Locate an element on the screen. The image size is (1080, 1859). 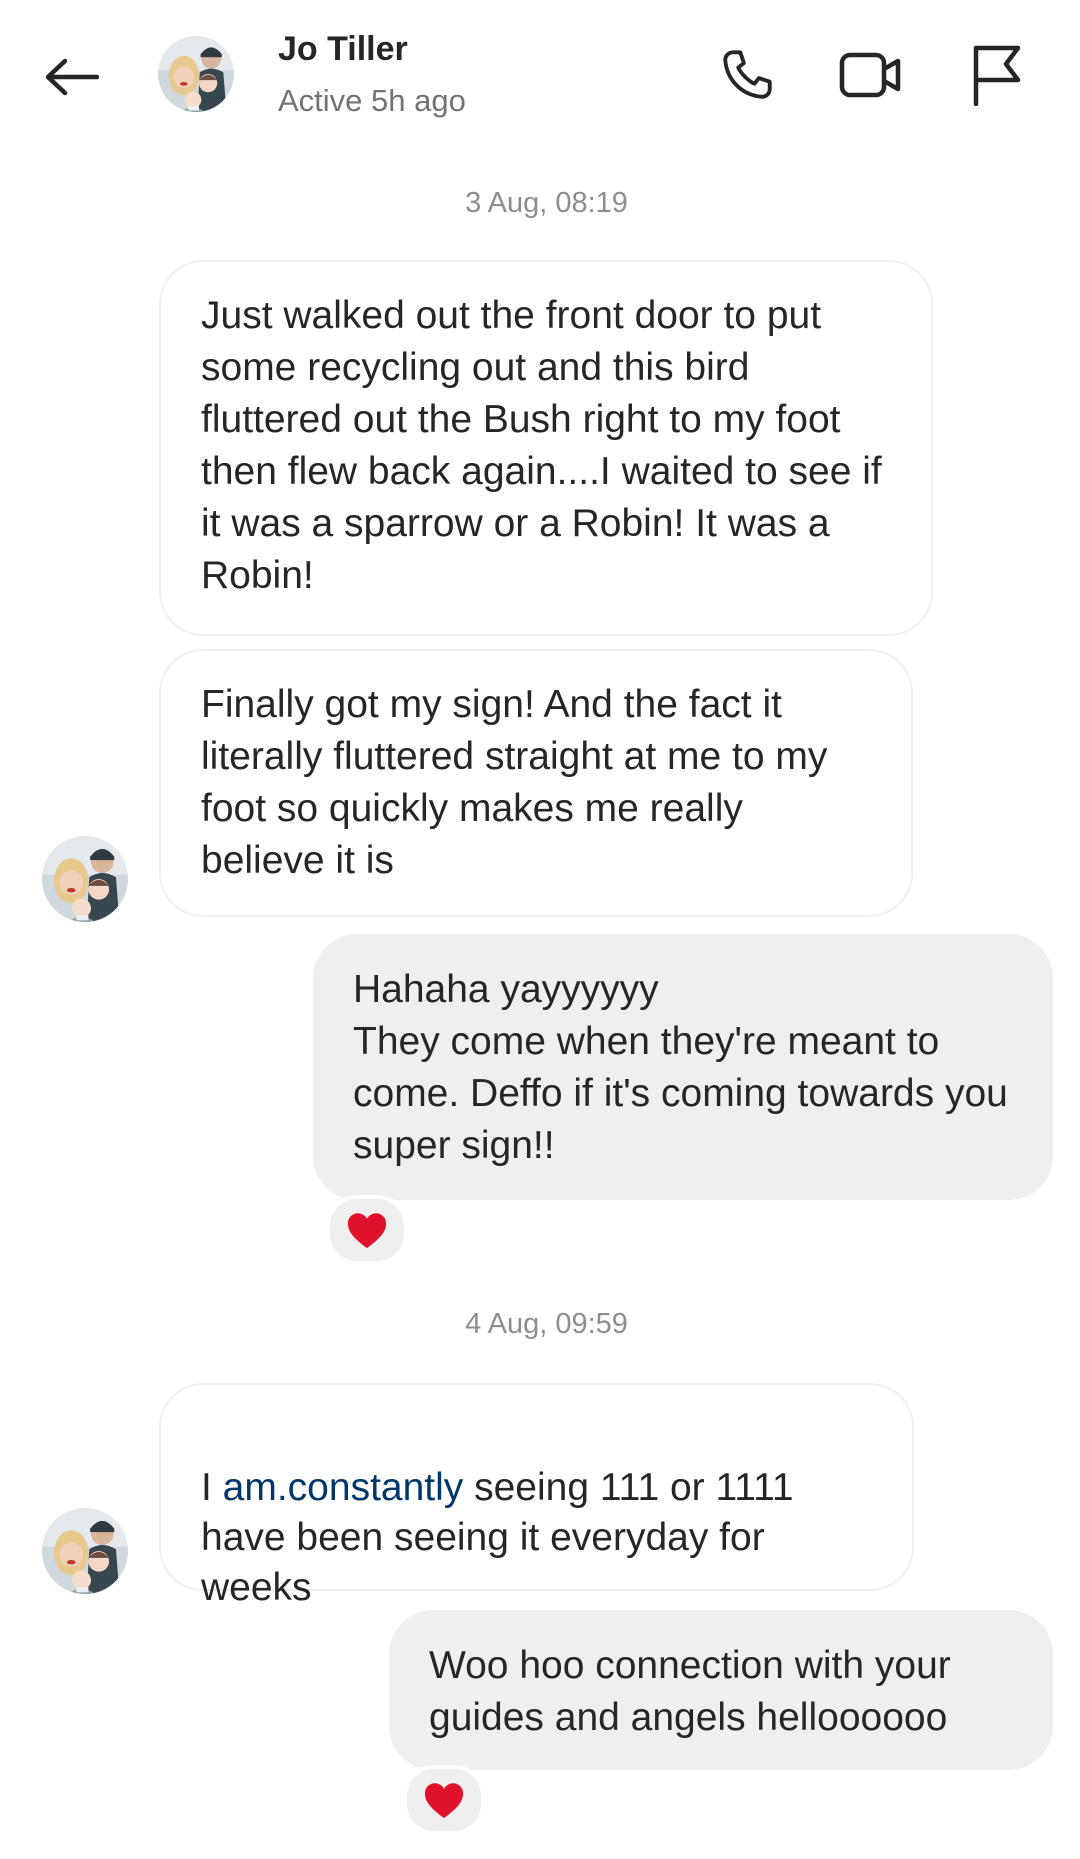
active-status: Active 5h ago is located at coordinates (372, 100).